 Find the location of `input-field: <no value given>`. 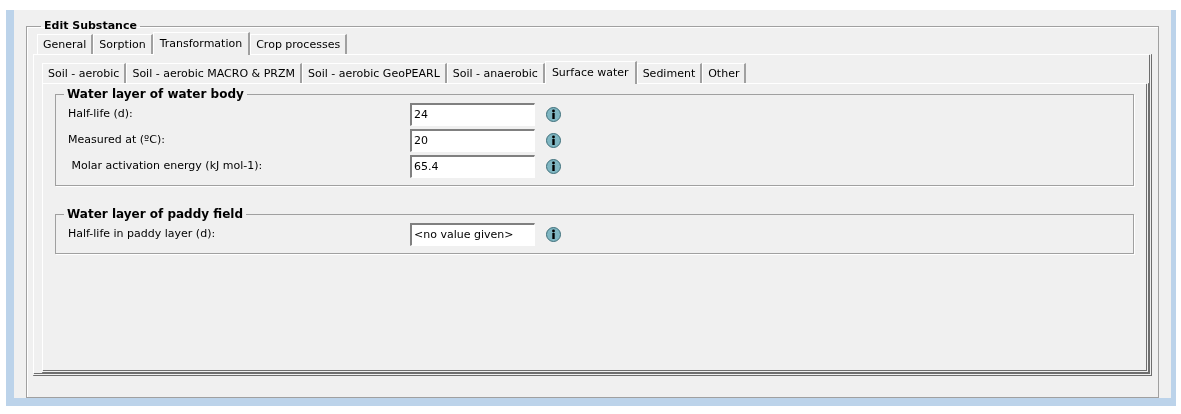

input-field: <no value given> is located at coordinates (472, 234).